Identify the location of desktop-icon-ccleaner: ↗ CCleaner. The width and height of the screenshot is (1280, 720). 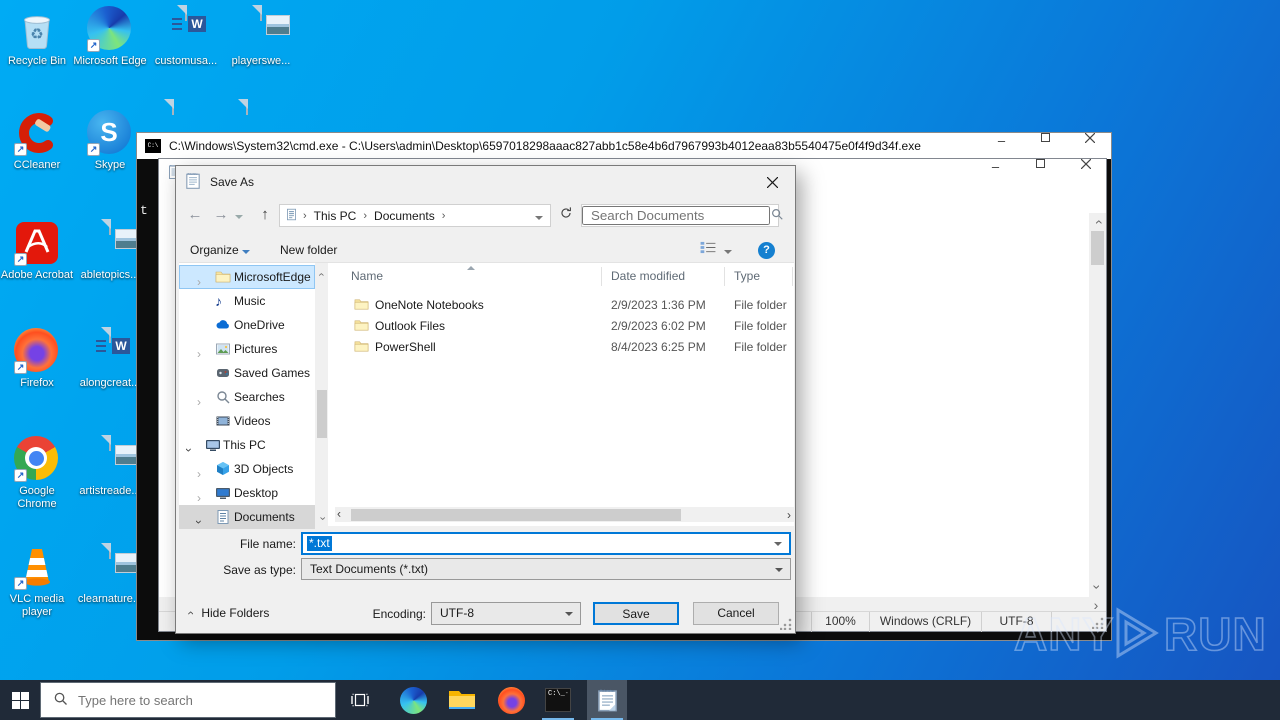
(37, 141).